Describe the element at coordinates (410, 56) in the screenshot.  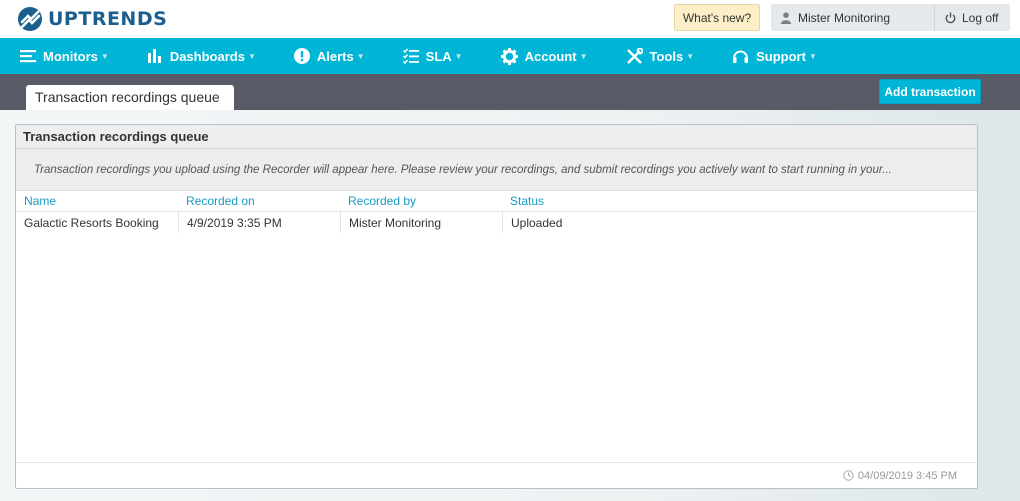
I see `checklist-icon` at that location.